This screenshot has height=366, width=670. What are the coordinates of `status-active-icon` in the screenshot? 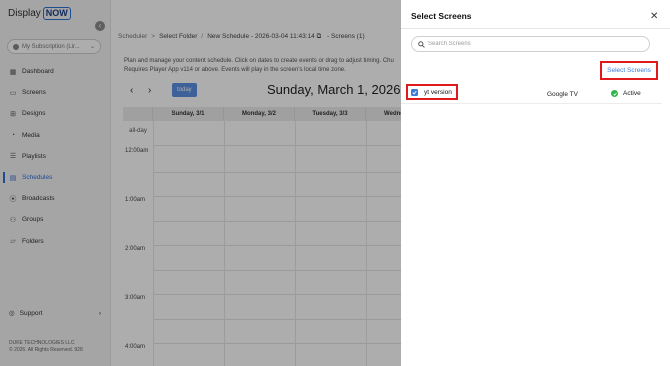 It's located at (614, 93).